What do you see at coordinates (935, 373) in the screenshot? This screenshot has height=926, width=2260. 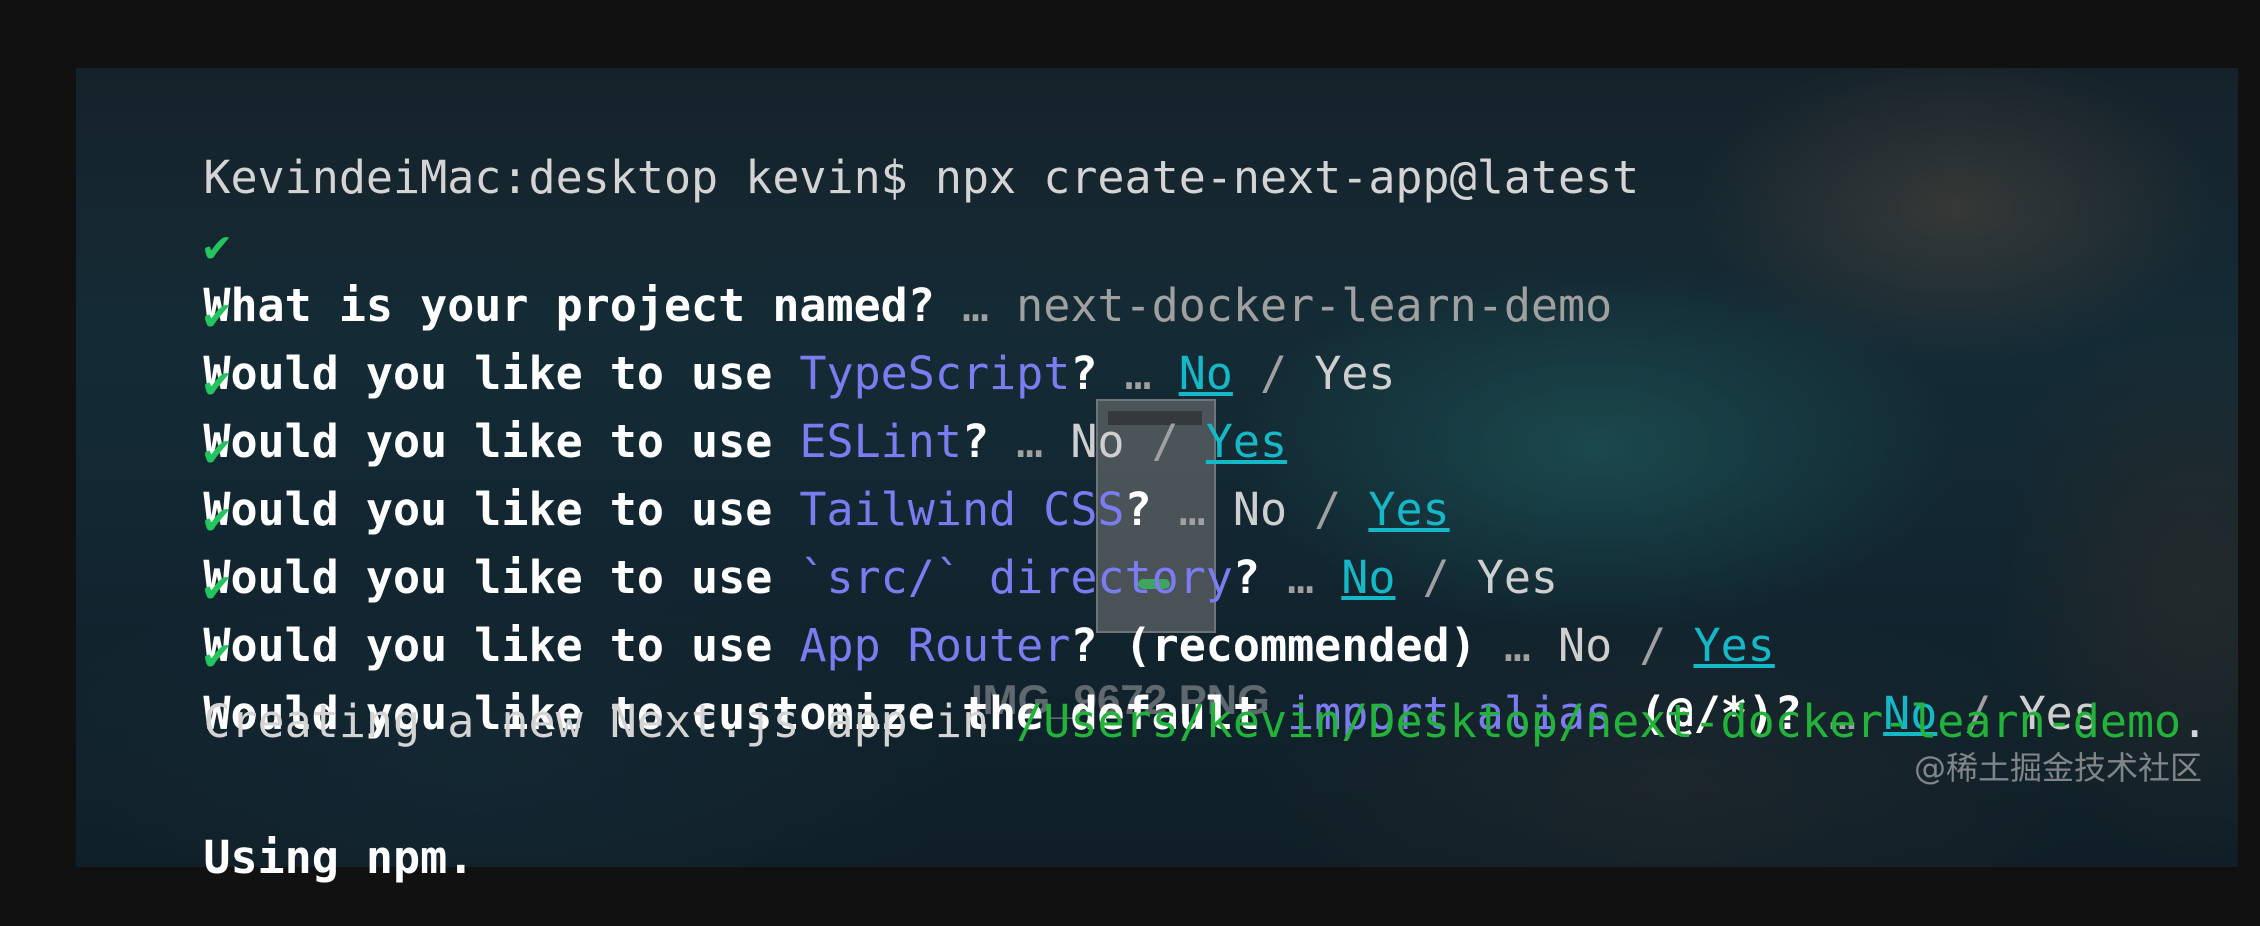 I see `question-highlight: TypeScript` at bounding box center [935, 373].